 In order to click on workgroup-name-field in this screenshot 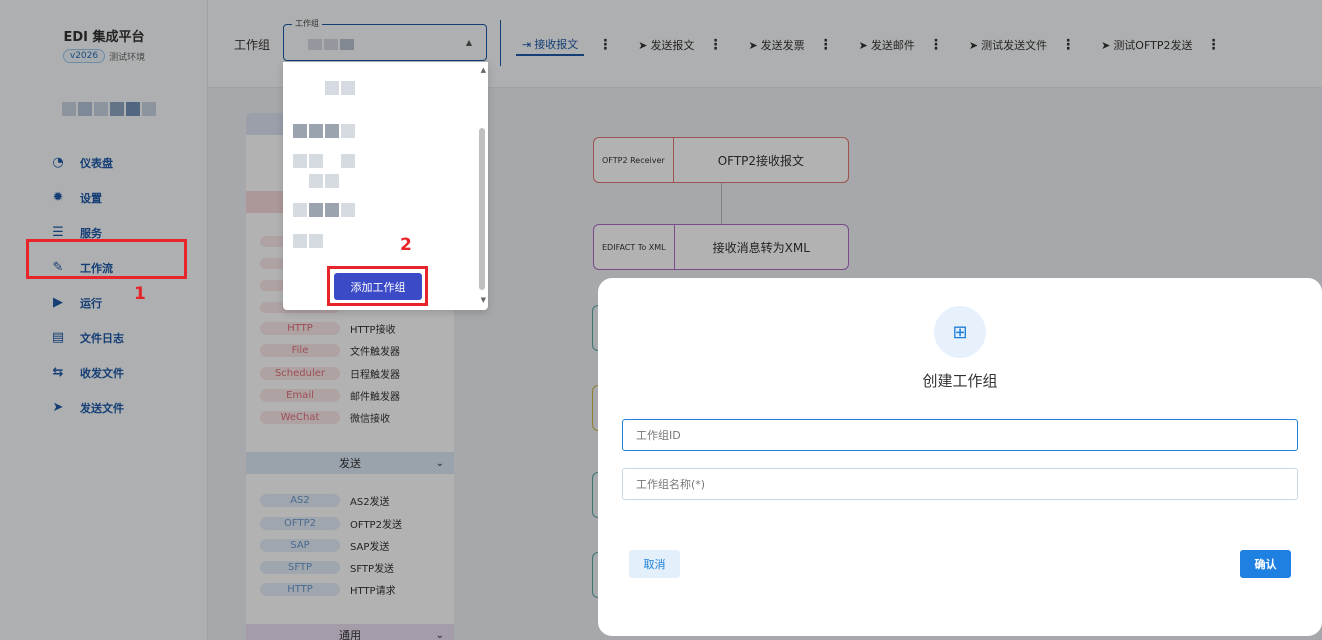, I will do `click(960, 484)`.